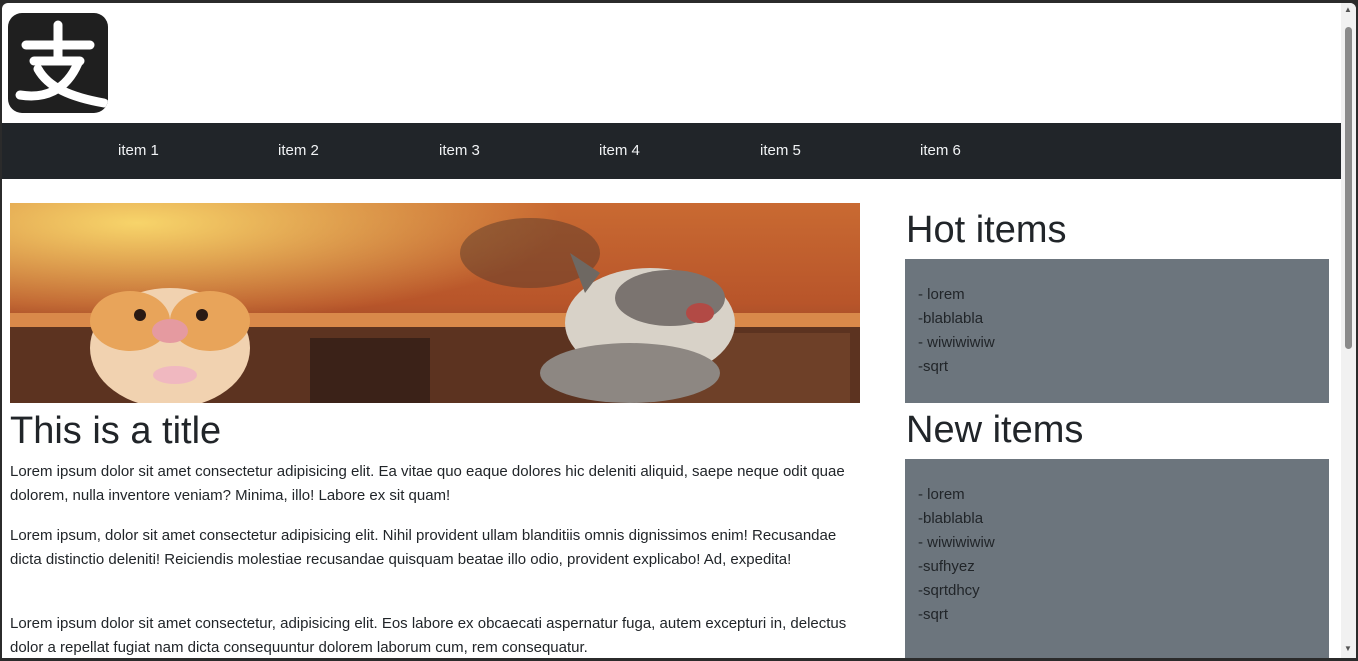 Image resolution: width=1358 pixels, height=661 pixels. What do you see at coordinates (995, 430) in the screenshot?
I see `new-items-heading: New items` at bounding box center [995, 430].